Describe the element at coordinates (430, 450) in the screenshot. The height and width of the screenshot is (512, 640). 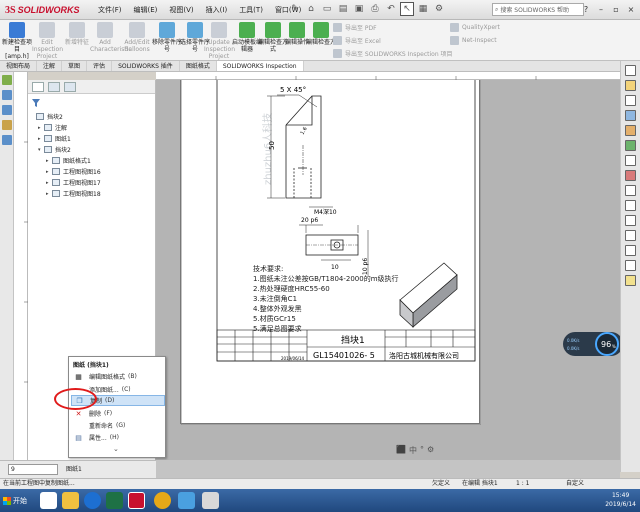
I see `ime-settings-icon: ⚙` at that location.